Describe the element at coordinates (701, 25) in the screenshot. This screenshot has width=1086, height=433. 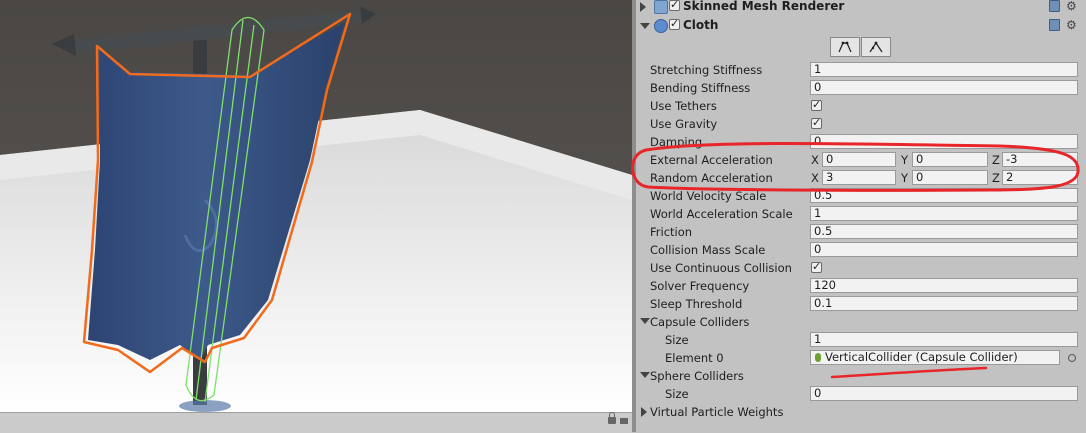
I see `component-title: Cloth` at that location.